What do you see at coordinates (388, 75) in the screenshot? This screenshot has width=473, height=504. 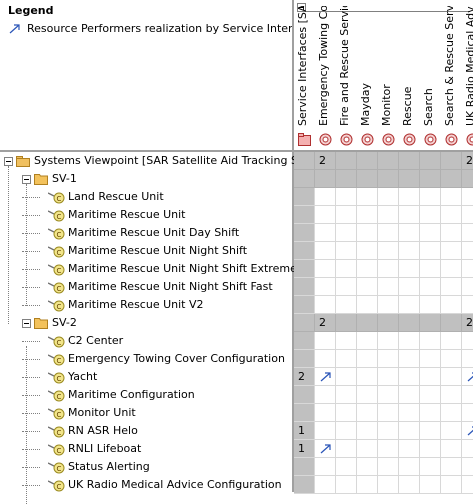 I see `column-header: Monitor` at bounding box center [388, 75].